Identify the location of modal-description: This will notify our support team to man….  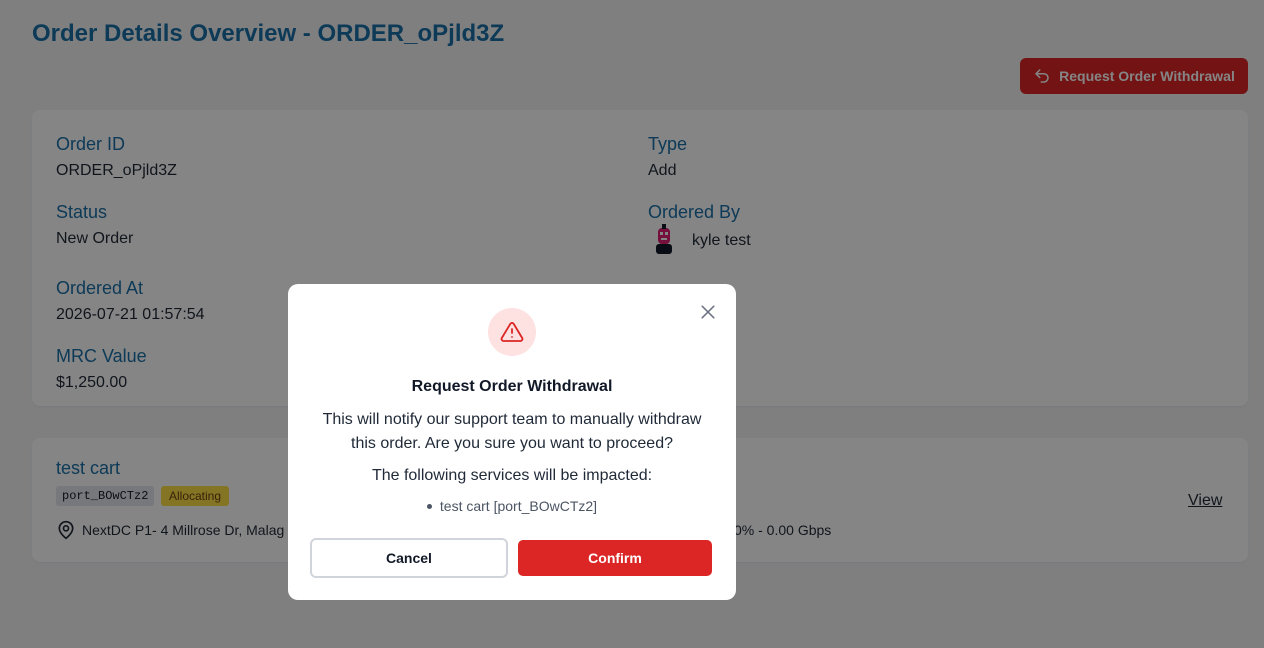
(512, 431).